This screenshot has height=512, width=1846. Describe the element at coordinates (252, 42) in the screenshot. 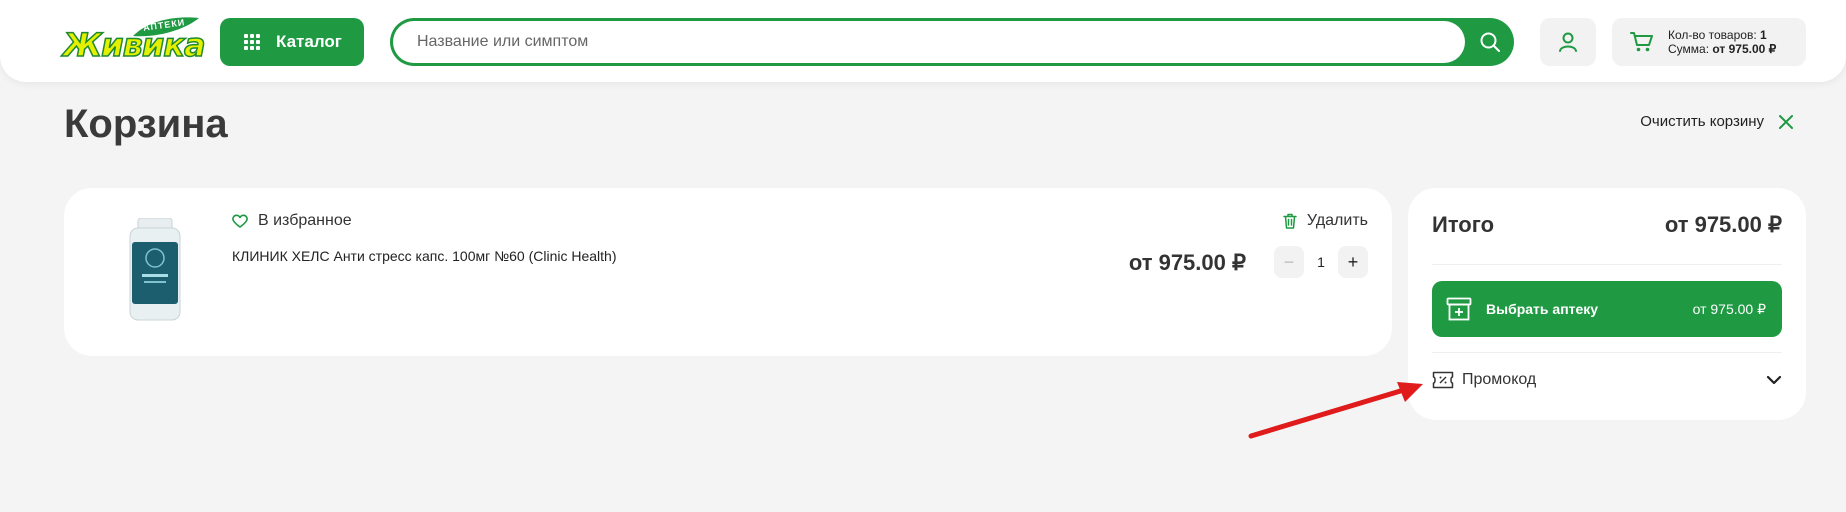

I see `grid-icon` at that location.